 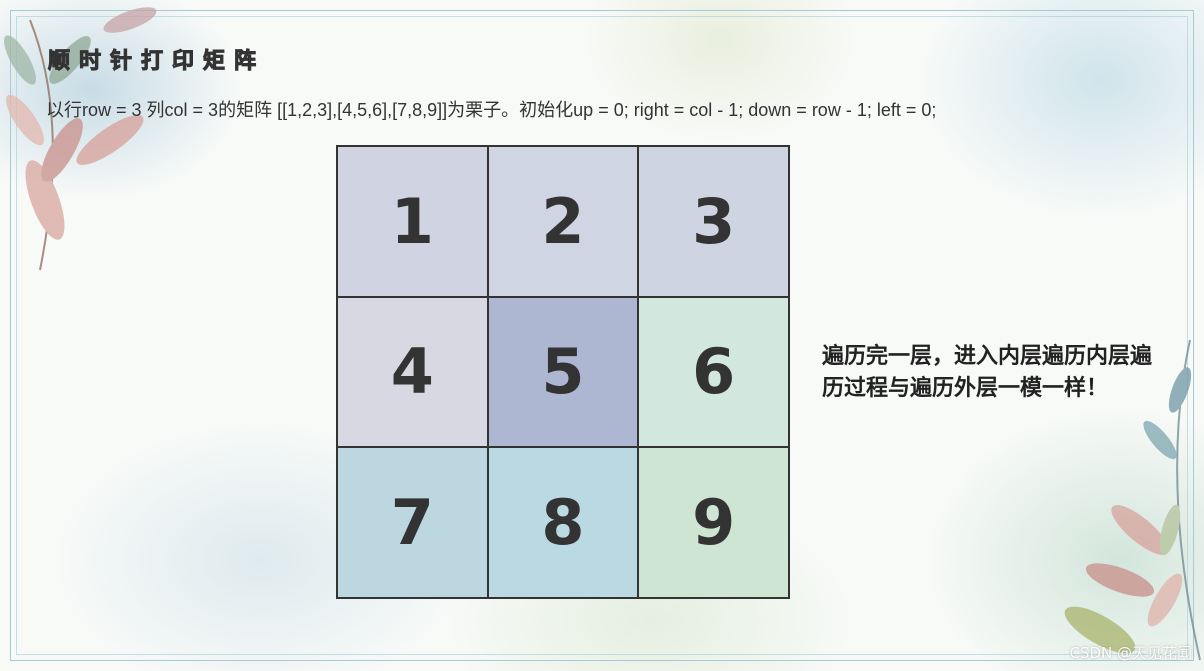 I want to click on title-char: 针, so click(x=120, y=62).